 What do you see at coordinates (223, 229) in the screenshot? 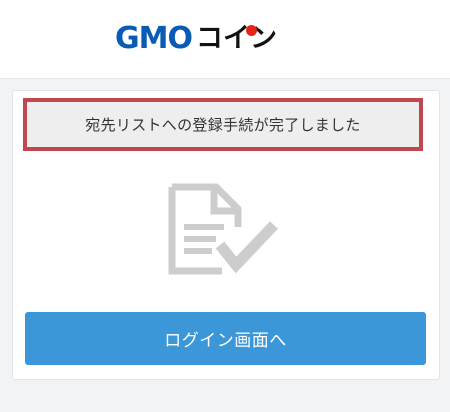
I see `document-check-icon` at bounding box center [223, 229].